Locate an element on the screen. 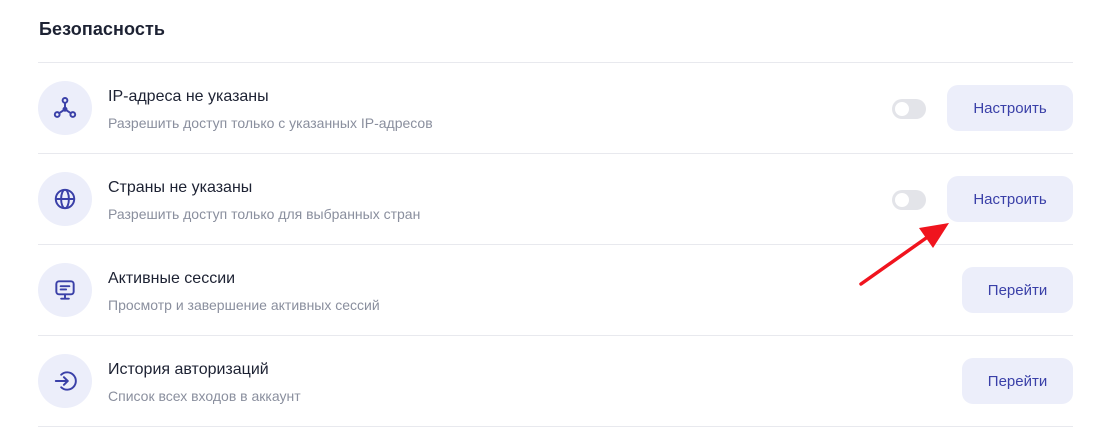 The width and height of the screenshot is (1113, 447). country-restriction-toggle is located at coordinates (909, 200).